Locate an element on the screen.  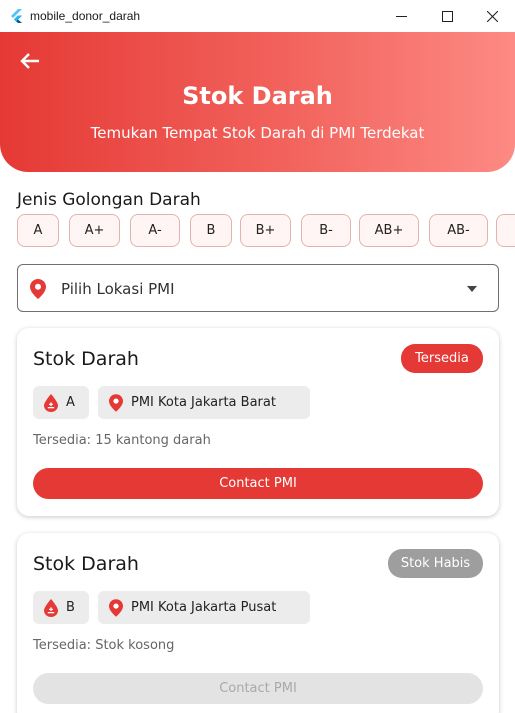
chip-blood-type-a: A is located at coordinates (38, 230).